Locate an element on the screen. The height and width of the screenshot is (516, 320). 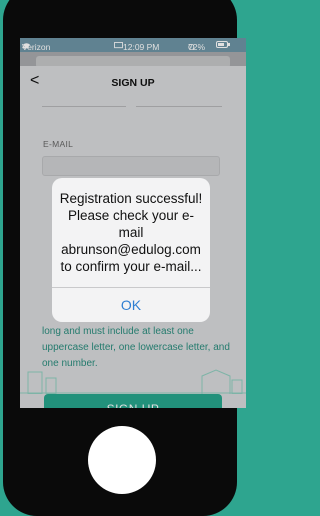
alert-line: Please check your e- is located at coordinates (131, 215).